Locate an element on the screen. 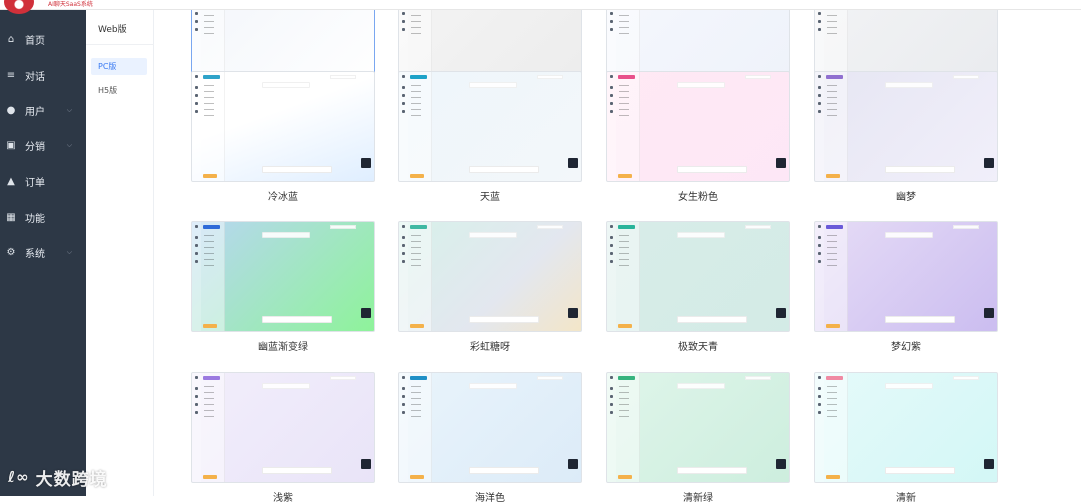  skin-card: 天蓝 is located at coordinates (490, 137).